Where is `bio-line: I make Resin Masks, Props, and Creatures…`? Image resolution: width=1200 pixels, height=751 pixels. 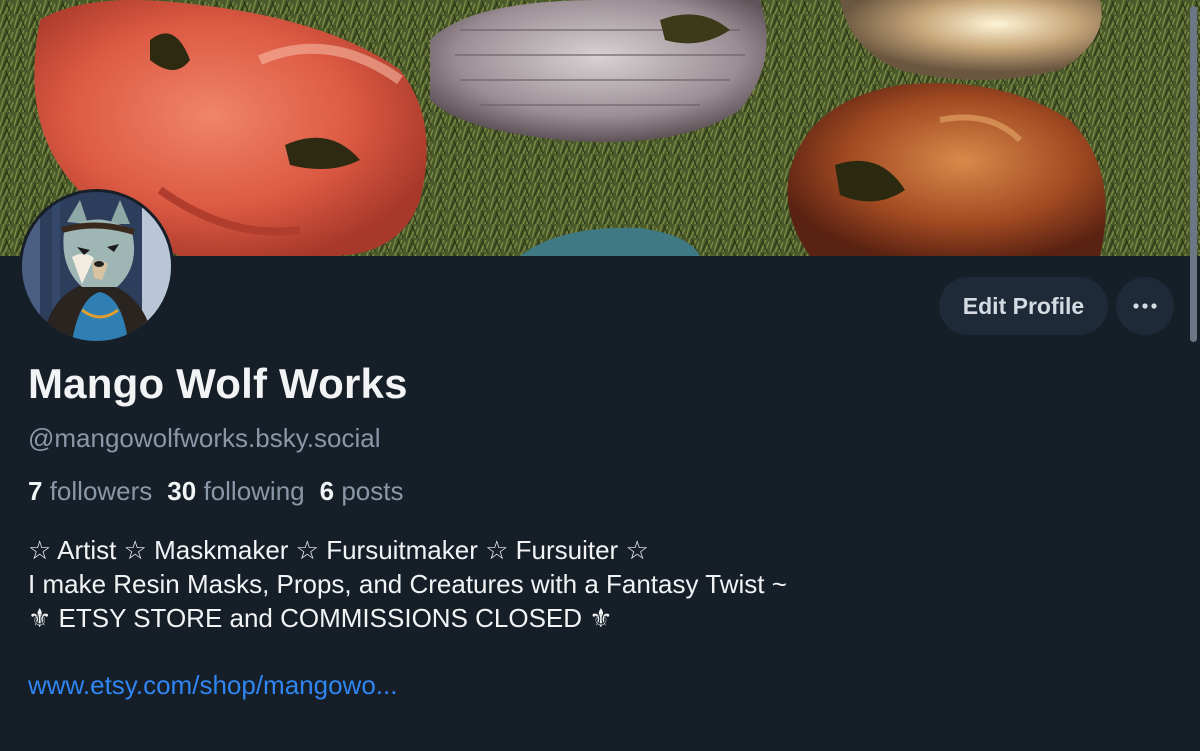 bio-line: I make Resin Masks, Props, and Creatures… is located at coordinates (407, 584).